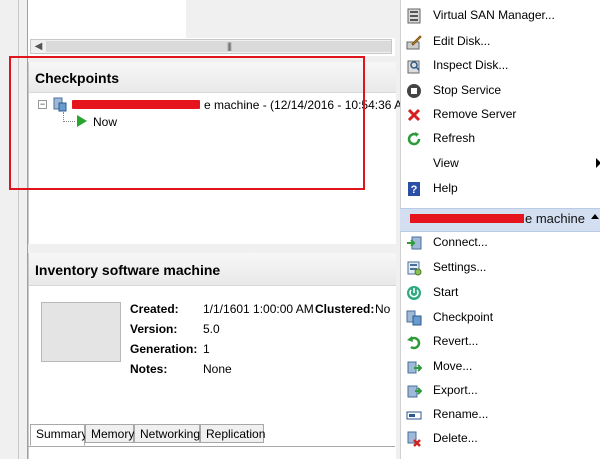 This screenshot has height=459, width=600. I want to click on generation-label: Generation:, so click(164, 349).